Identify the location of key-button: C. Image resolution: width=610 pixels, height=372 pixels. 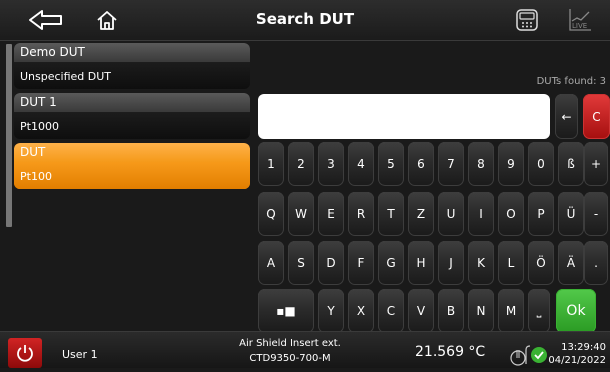
(391, 311).